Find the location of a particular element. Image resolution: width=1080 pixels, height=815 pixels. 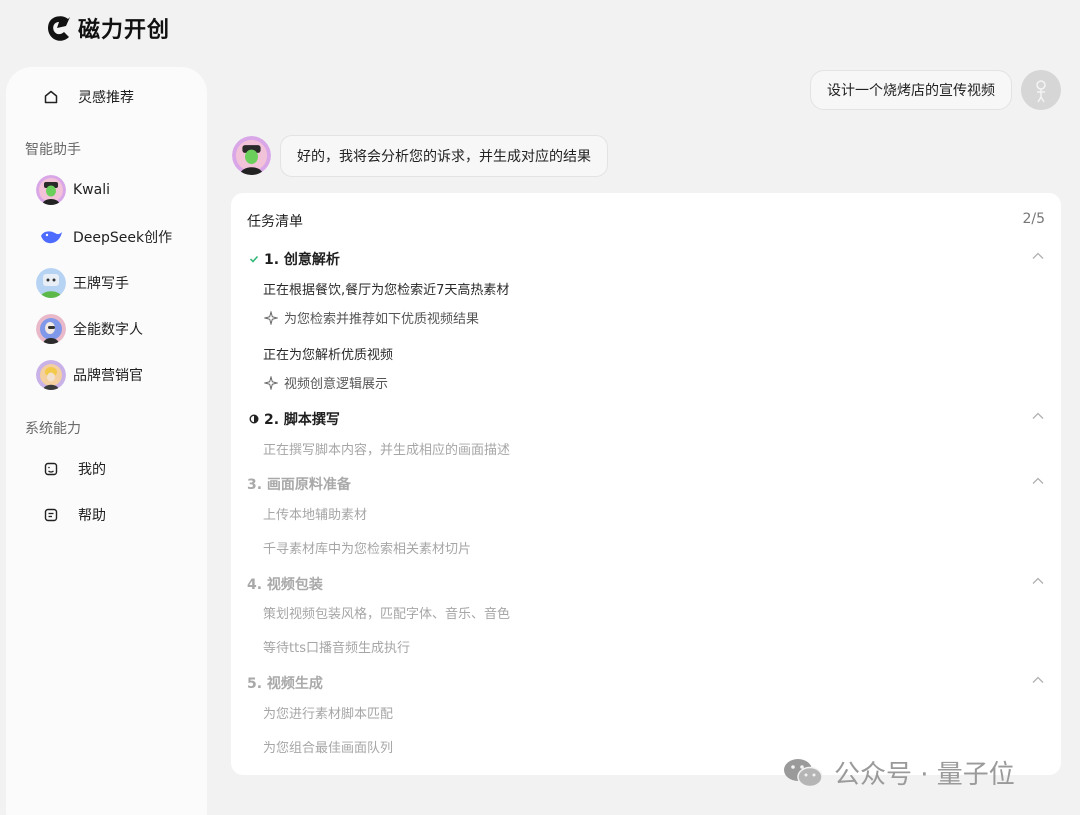

sidebar-item-deepseek: DeepSeek创作 is located at coordinates (104, 237).